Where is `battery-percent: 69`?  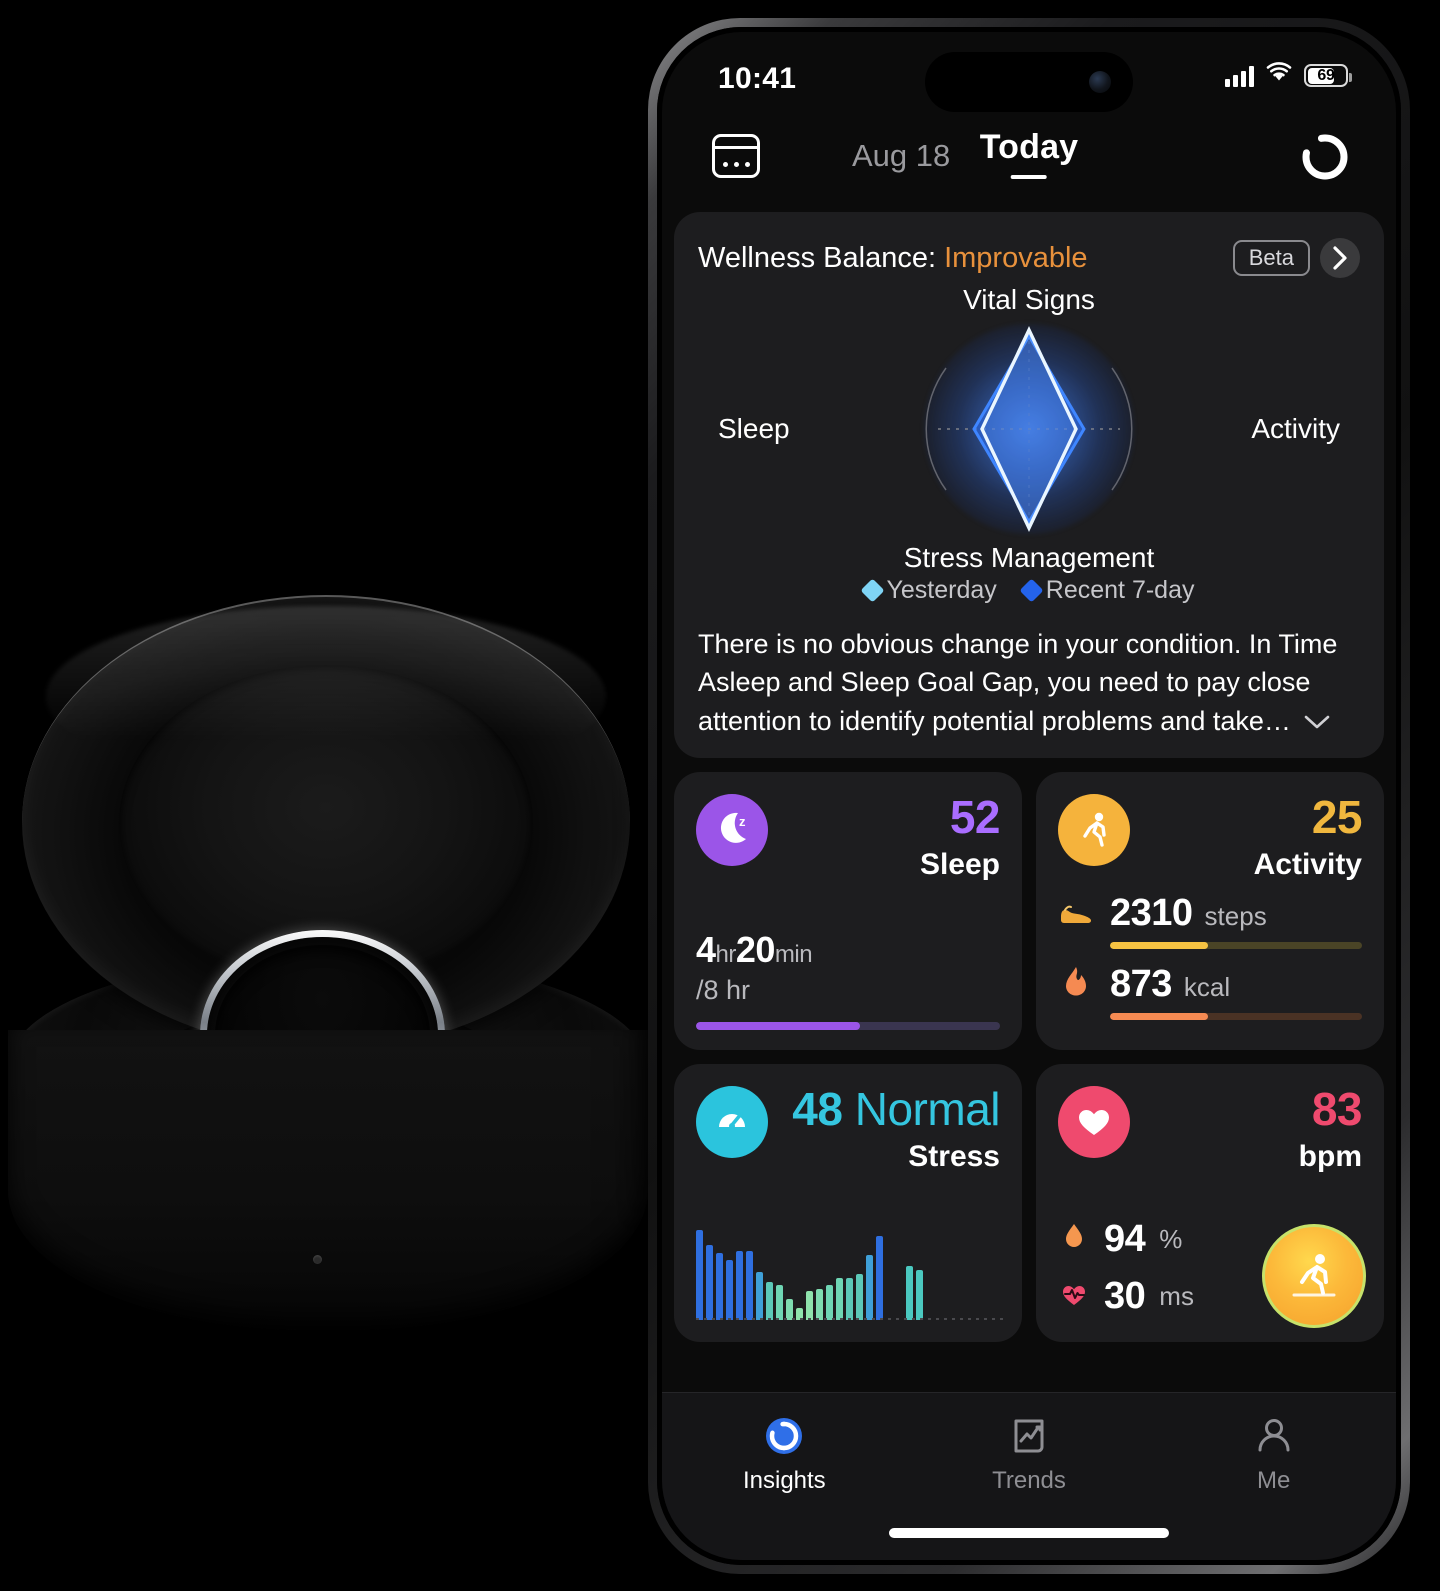
battery-percent: 69 is located at coordinates (1326, 75).